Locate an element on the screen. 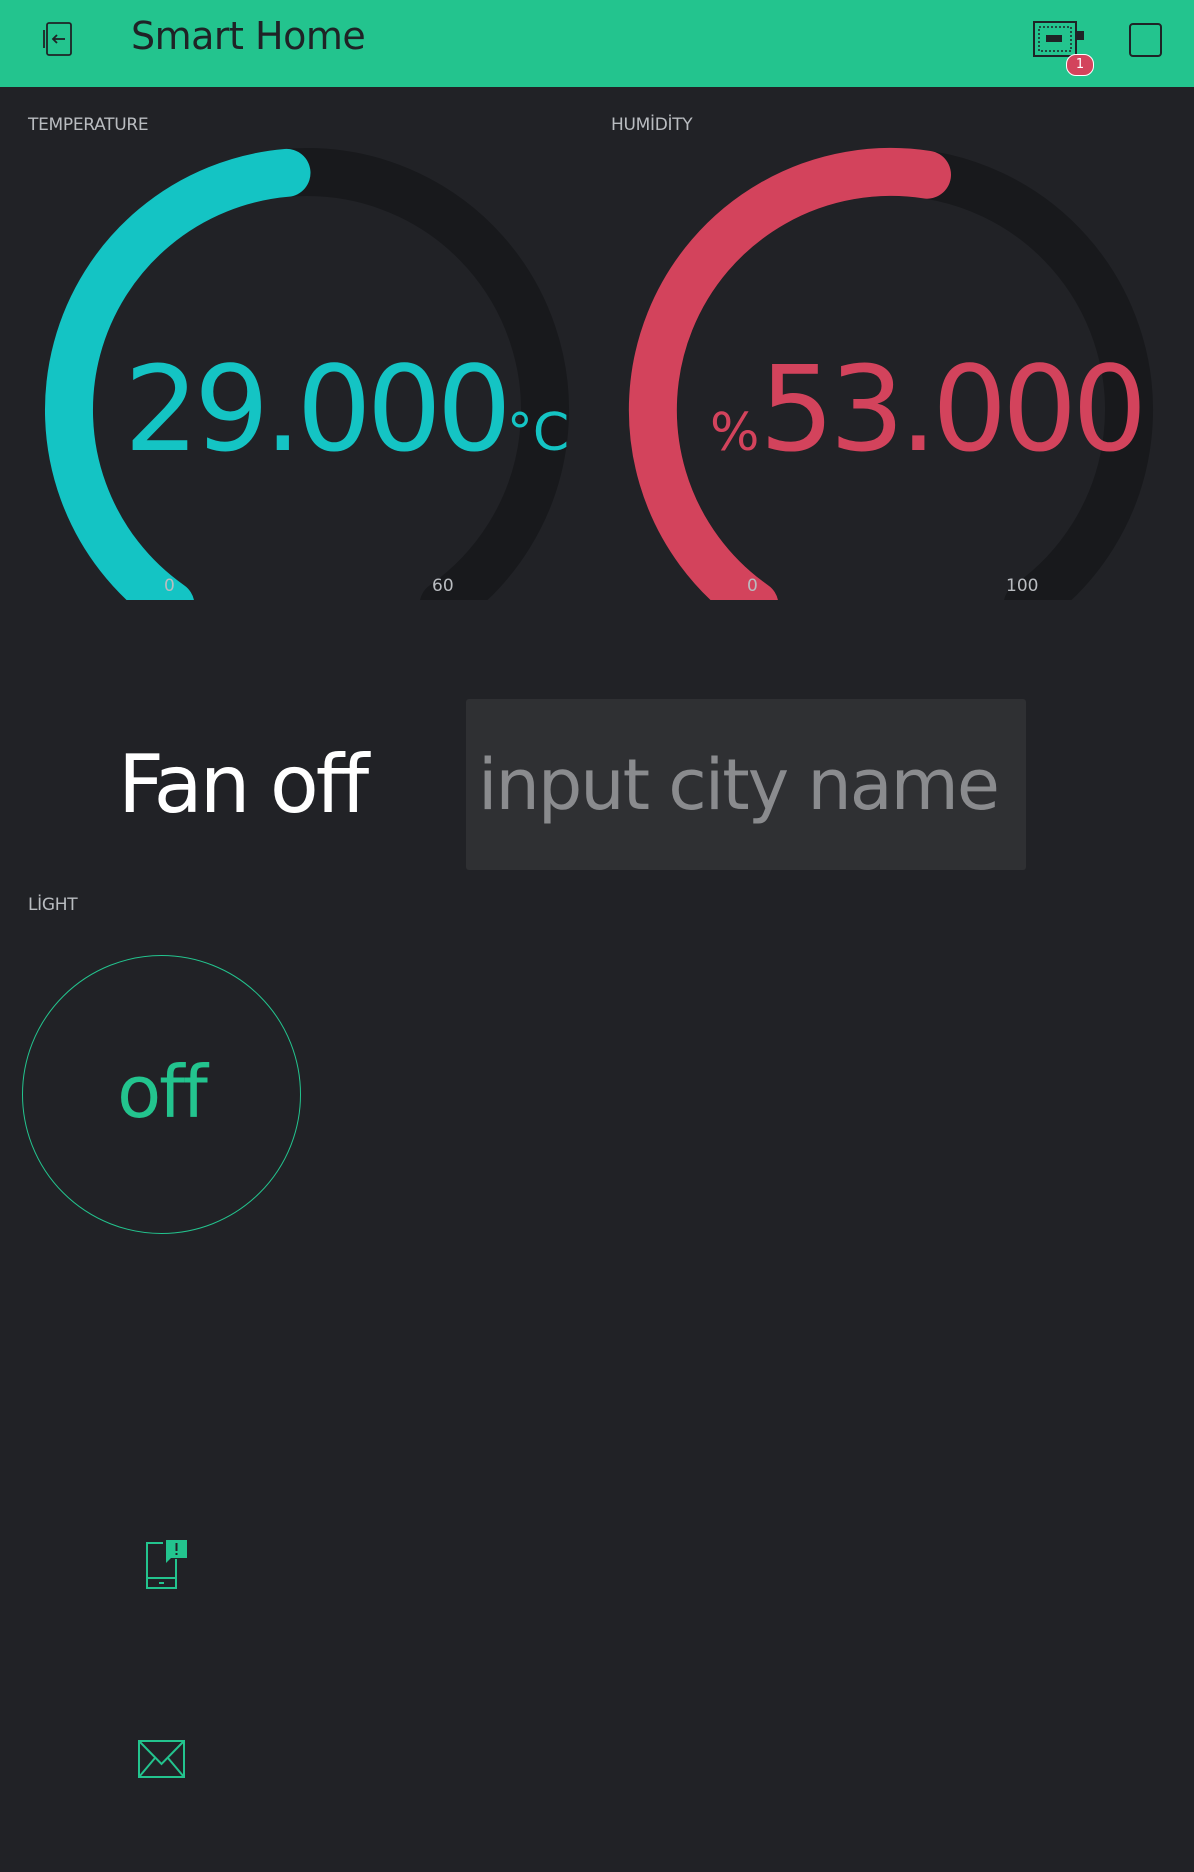 The width and height of the screenshot is (1194, 1872). notification-badge: 1 is located at coordinates (1080, 65).